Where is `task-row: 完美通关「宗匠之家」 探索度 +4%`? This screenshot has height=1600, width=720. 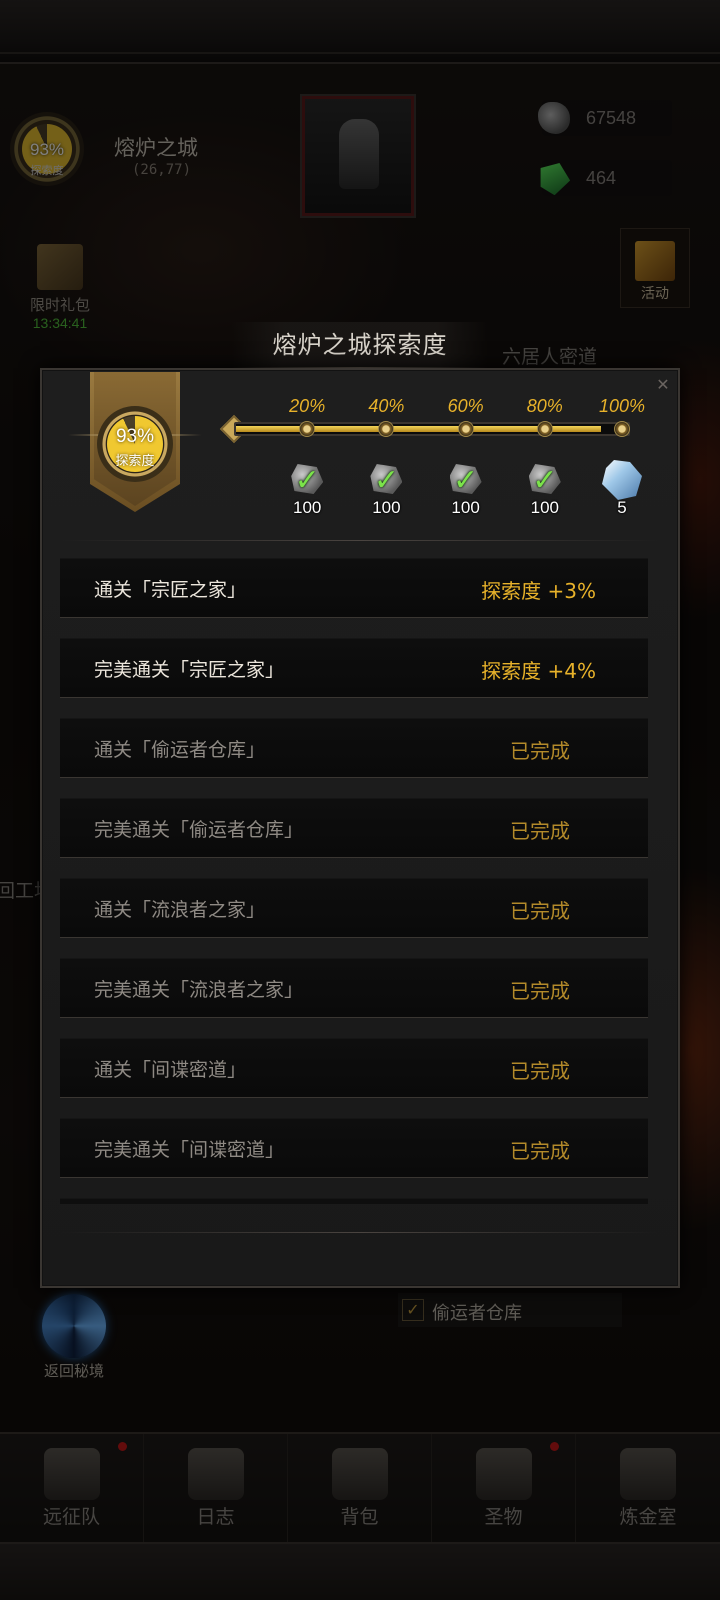 task-row: 完美通关「宗匠之家」 探索度 +4% is located at coordinates (354, 668).